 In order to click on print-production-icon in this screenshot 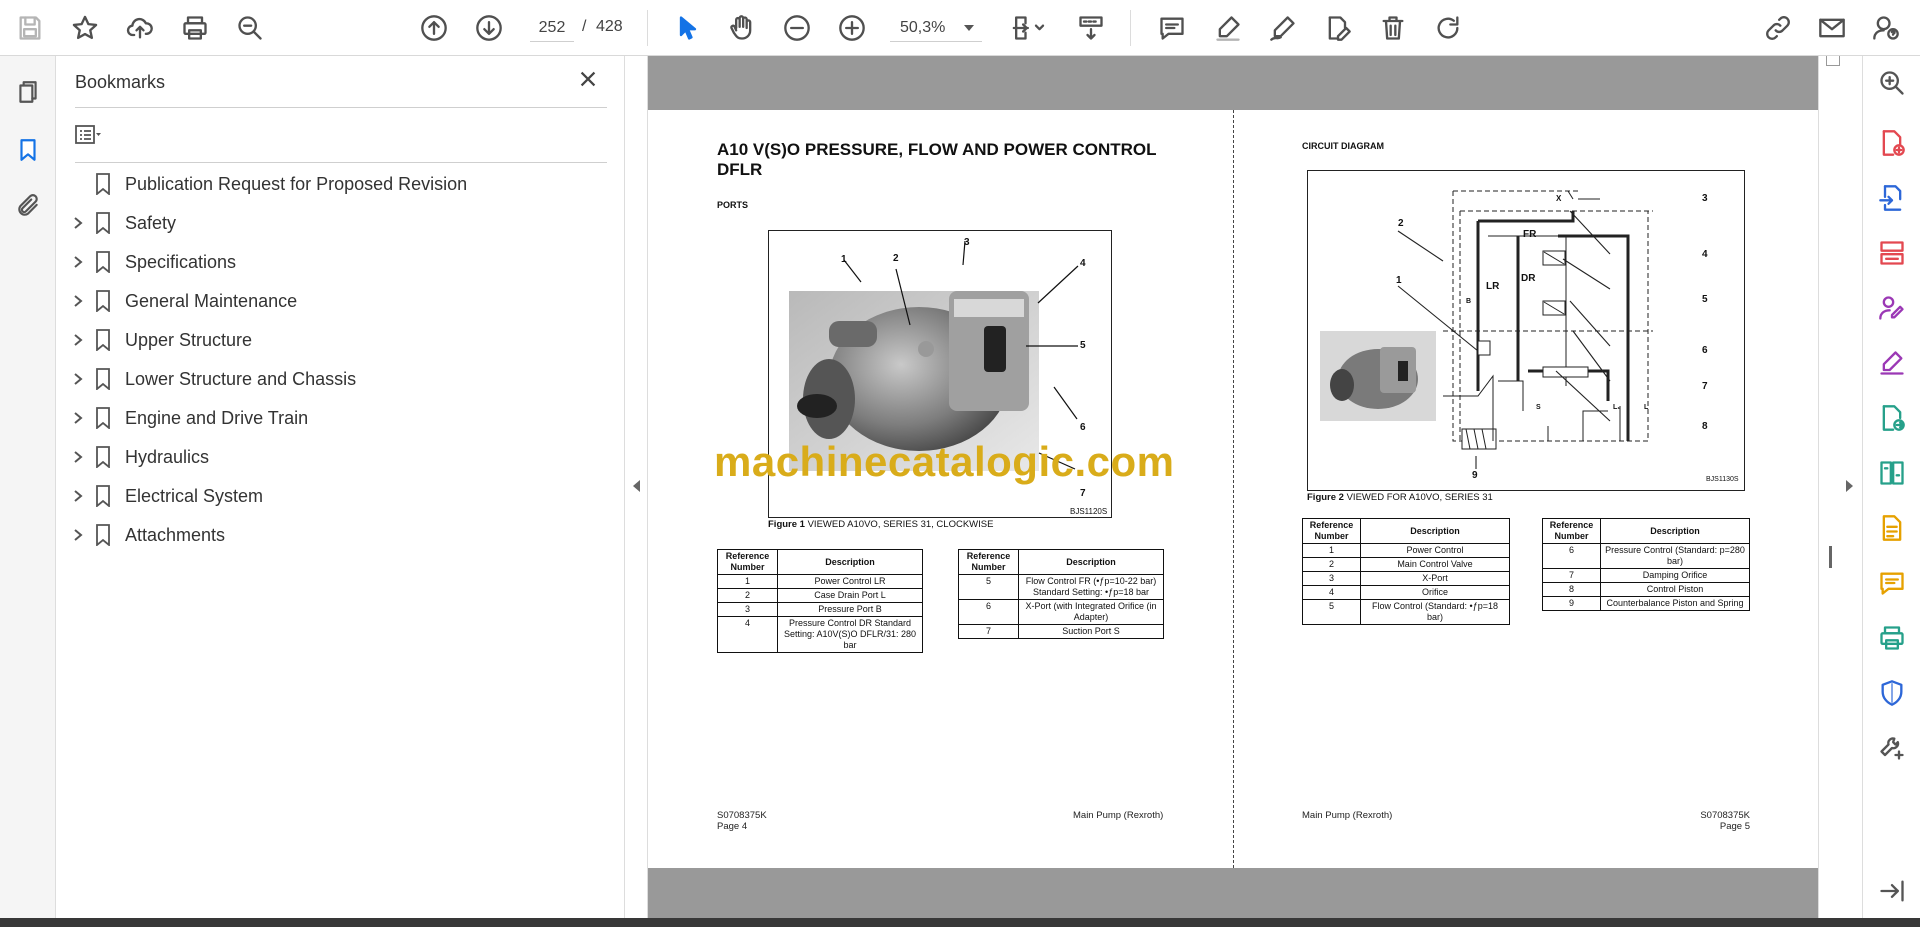, I will do `click(1892, 638)`.